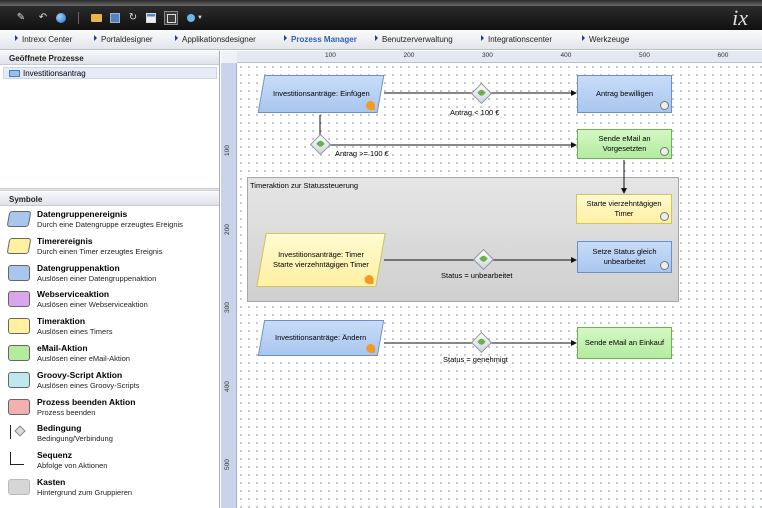  What do you see at coordinates (72, 466) in the screenshot?
I see `symbol-description: Abfolge von Aktionen` at bounding box center [72, 466].